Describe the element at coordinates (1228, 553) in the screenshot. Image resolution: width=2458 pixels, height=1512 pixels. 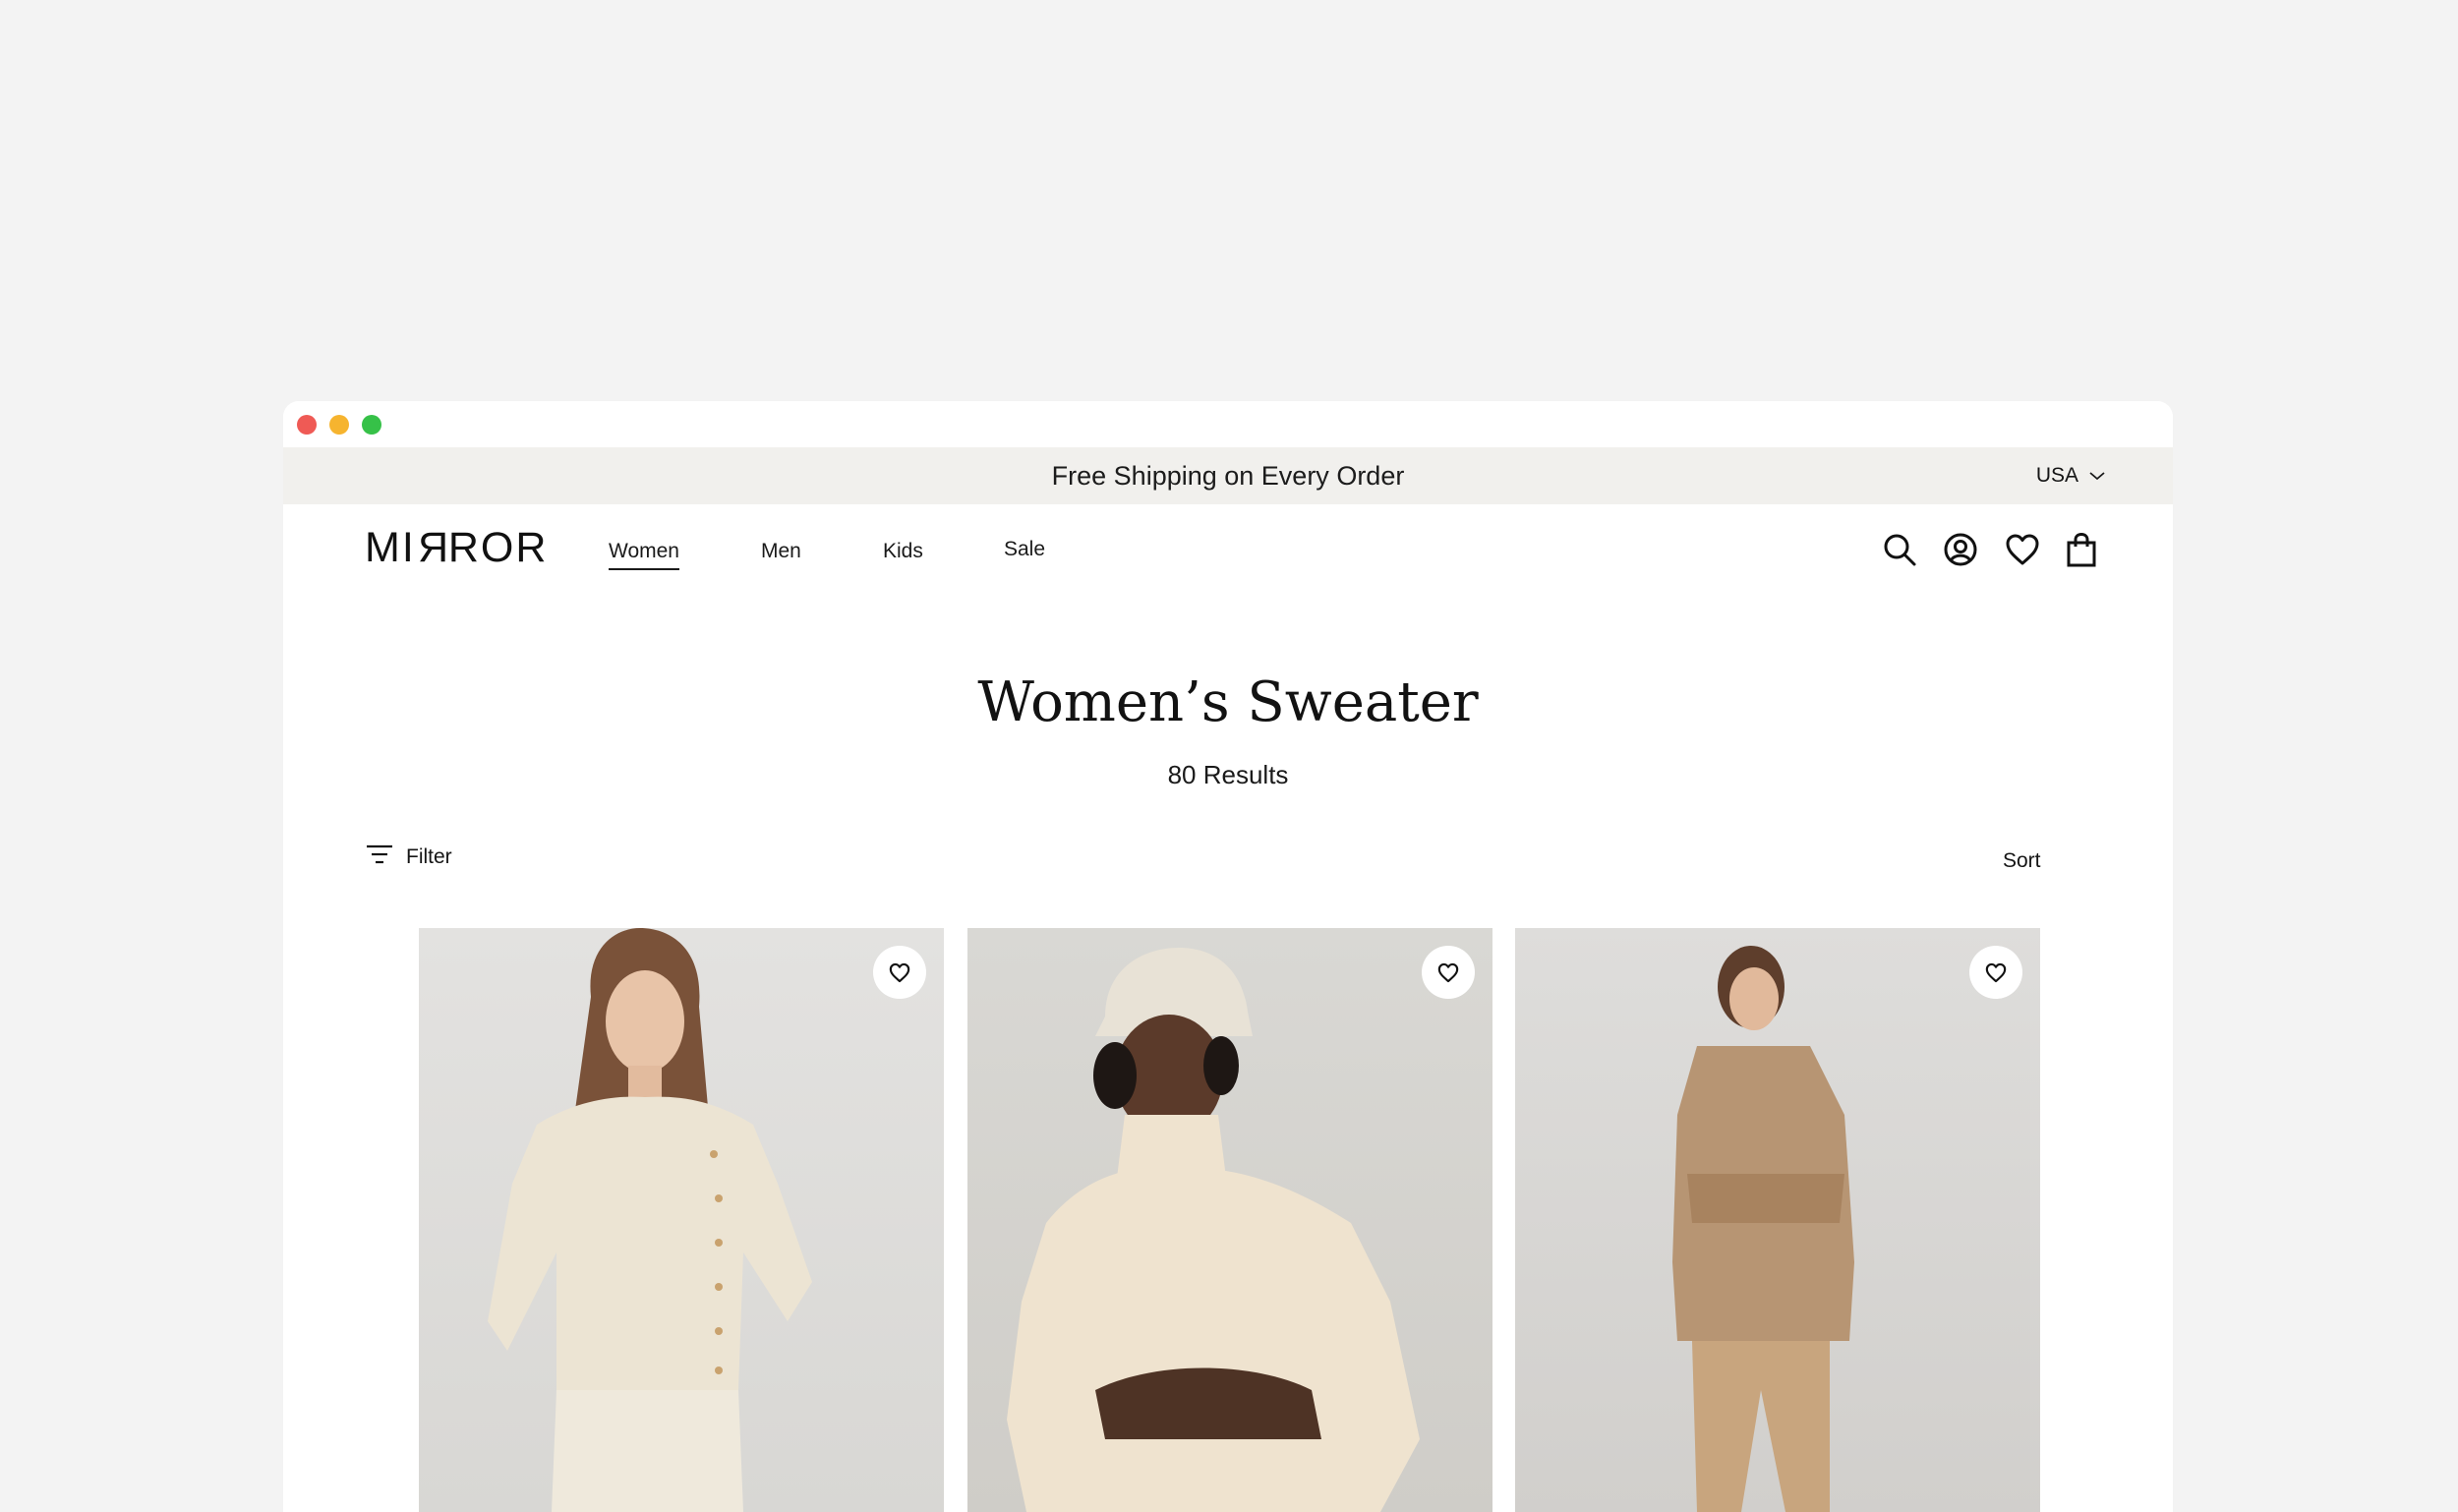
I see `main-navigation: MIRROR Women Men Kids Sale` at that location.